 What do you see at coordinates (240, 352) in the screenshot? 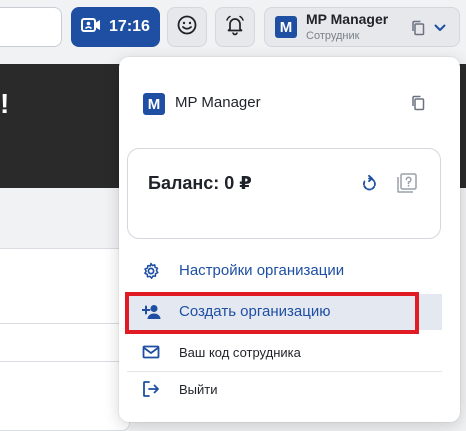
I see `menu-item-label: Ваш код сотрудника` at bounding box center [240, 352].